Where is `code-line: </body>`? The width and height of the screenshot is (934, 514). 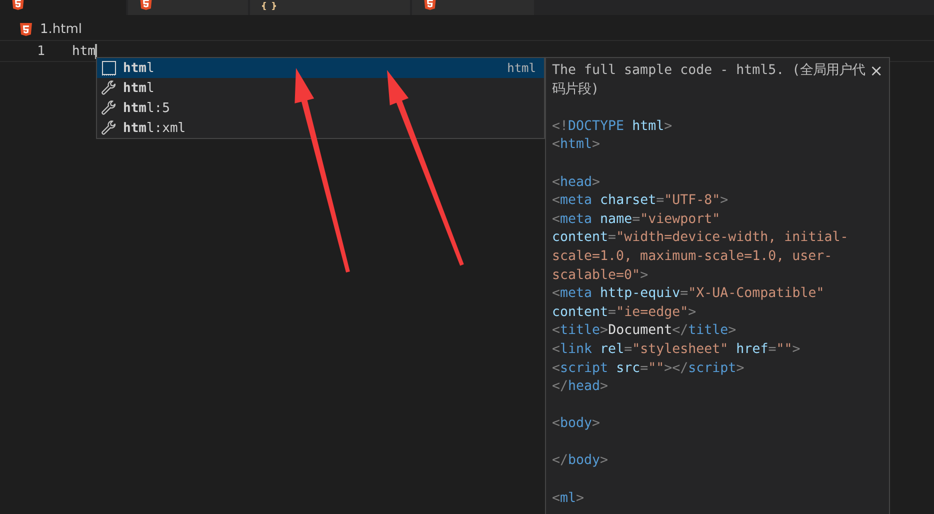
code-line: </body> is located at coordinates (580, 460).